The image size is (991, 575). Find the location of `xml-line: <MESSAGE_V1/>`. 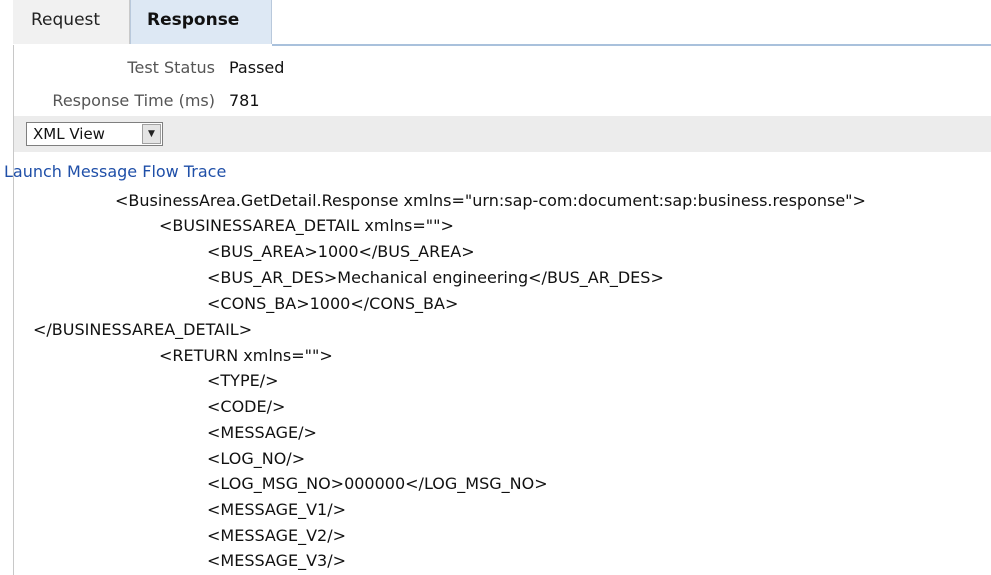

xml-line: <MESSAGE_V1/> is located at coordinates (277, 509).